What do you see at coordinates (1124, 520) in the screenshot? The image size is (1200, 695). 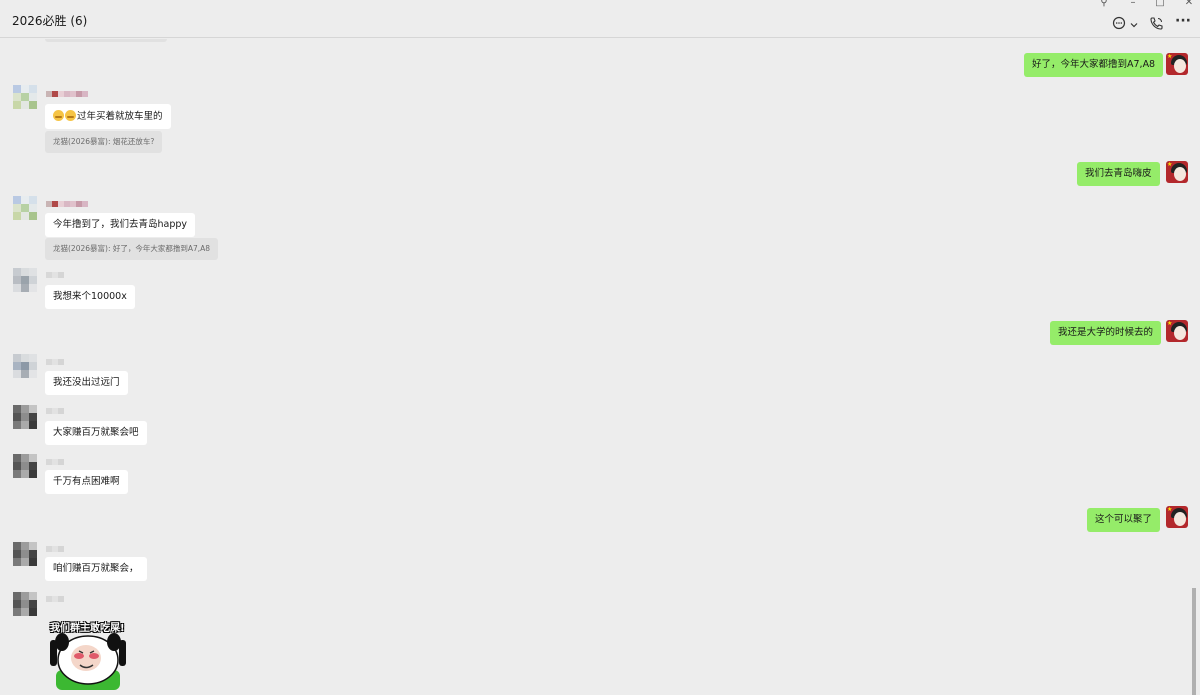 I see `message-bubble-self: 这个可以聚了` at bounding box center [1124, 520].